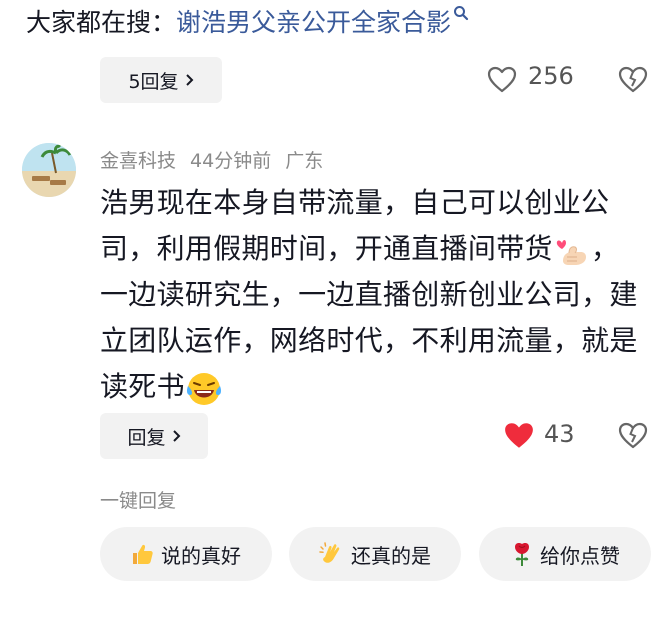  Describe the element at coordinates (101, 22) in the screenshot. I see `search-prefix: 大家都在搜：` at that location.